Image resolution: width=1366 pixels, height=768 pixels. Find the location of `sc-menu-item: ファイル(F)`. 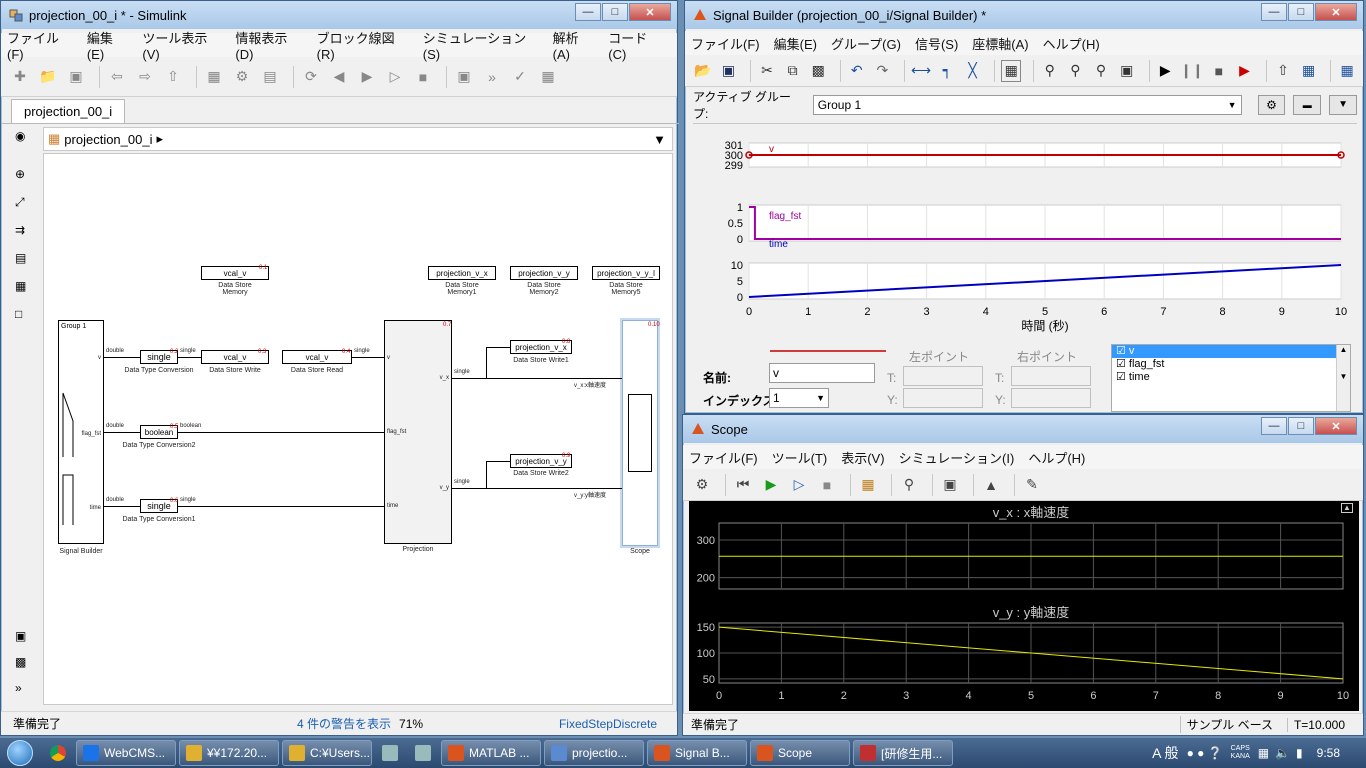

sc-menu-item: ファイル(F) is located at coordinates (723, 457).